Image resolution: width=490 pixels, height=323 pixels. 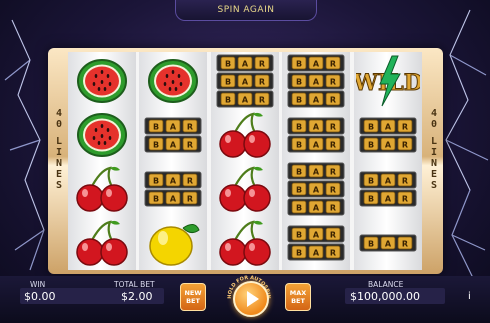 I want to click on paylines-label-left: 4 0 L I N E S, so click(x=59, y=149).